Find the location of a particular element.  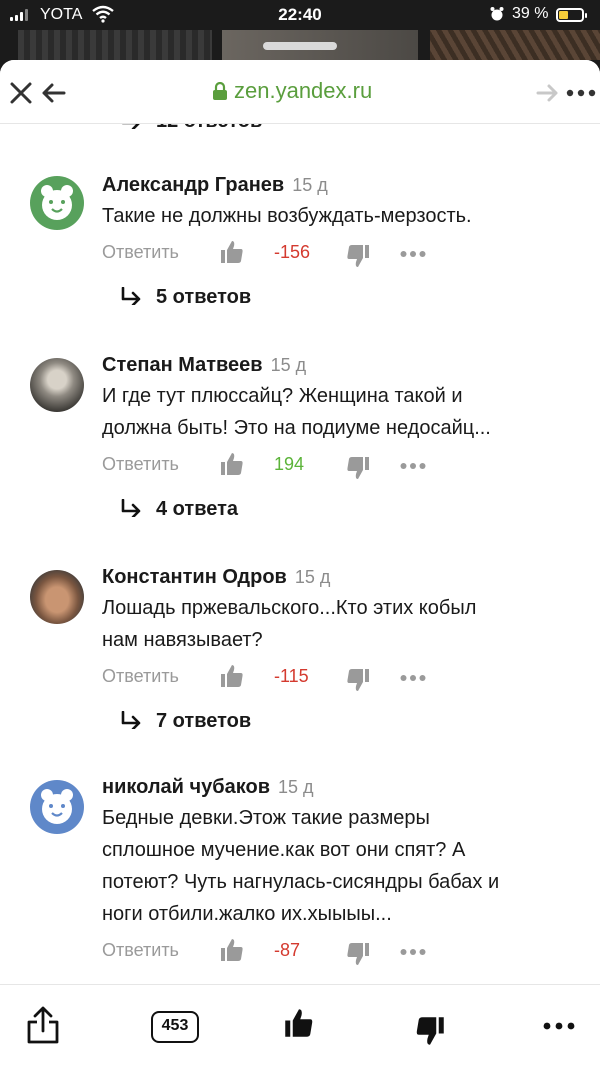

replies-count: 12 ответов is located at coordinates (209, 128).